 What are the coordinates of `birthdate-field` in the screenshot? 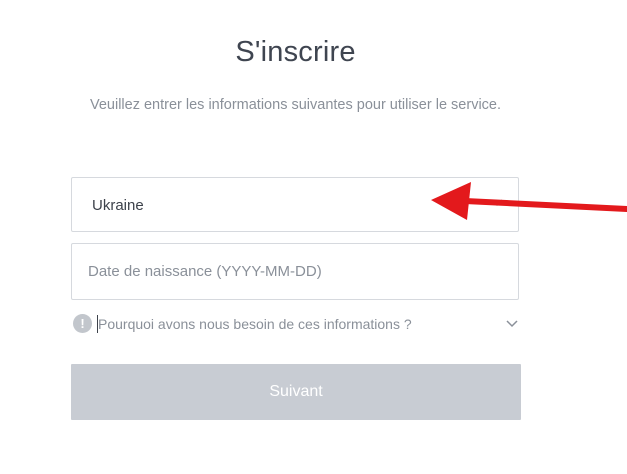 It's located at (295, 271).